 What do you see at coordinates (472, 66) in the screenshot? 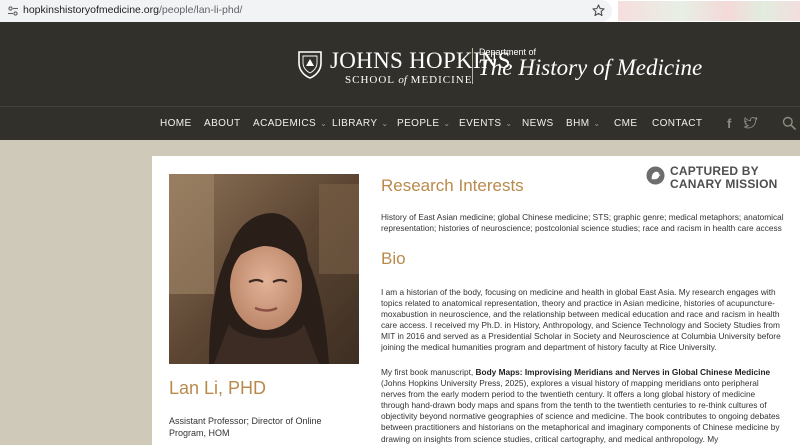
I see `header-divider` at bounding box center [472, 66].